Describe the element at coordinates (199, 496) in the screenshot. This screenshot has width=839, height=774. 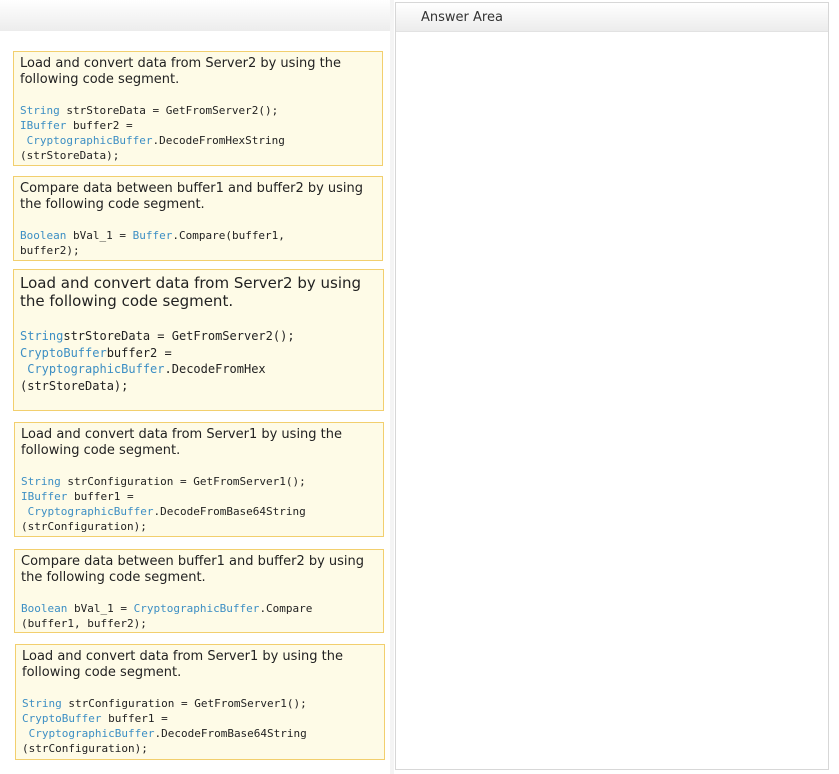
I see `code-line: IBuffer buffer1 =` at that location.